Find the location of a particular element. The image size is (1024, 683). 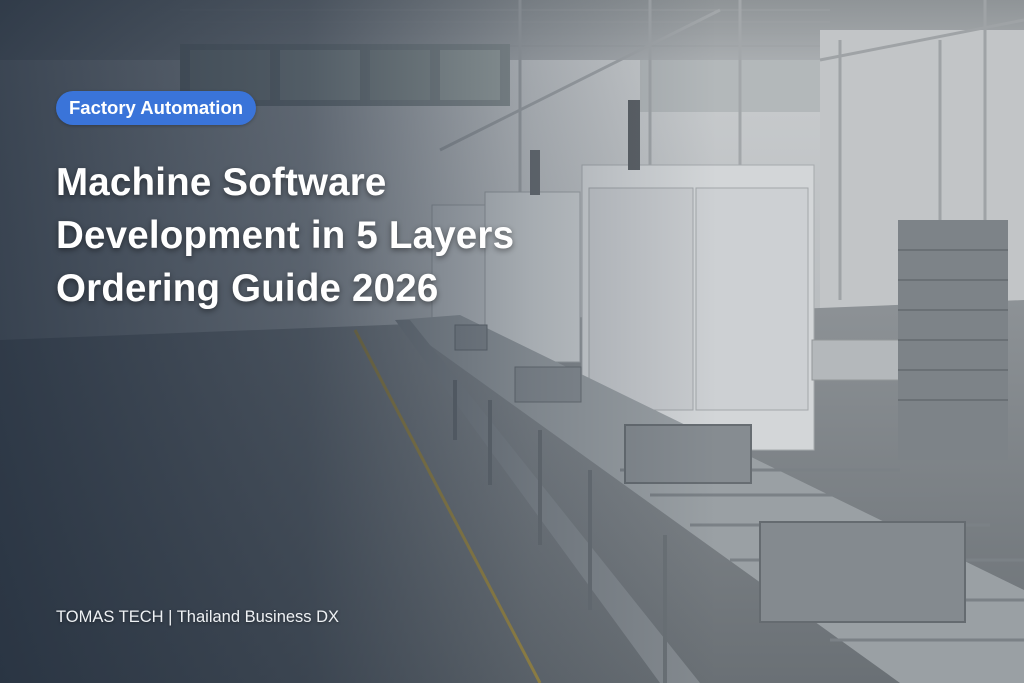

title-line-1: Machine Software is located at coordinates (221, 182).